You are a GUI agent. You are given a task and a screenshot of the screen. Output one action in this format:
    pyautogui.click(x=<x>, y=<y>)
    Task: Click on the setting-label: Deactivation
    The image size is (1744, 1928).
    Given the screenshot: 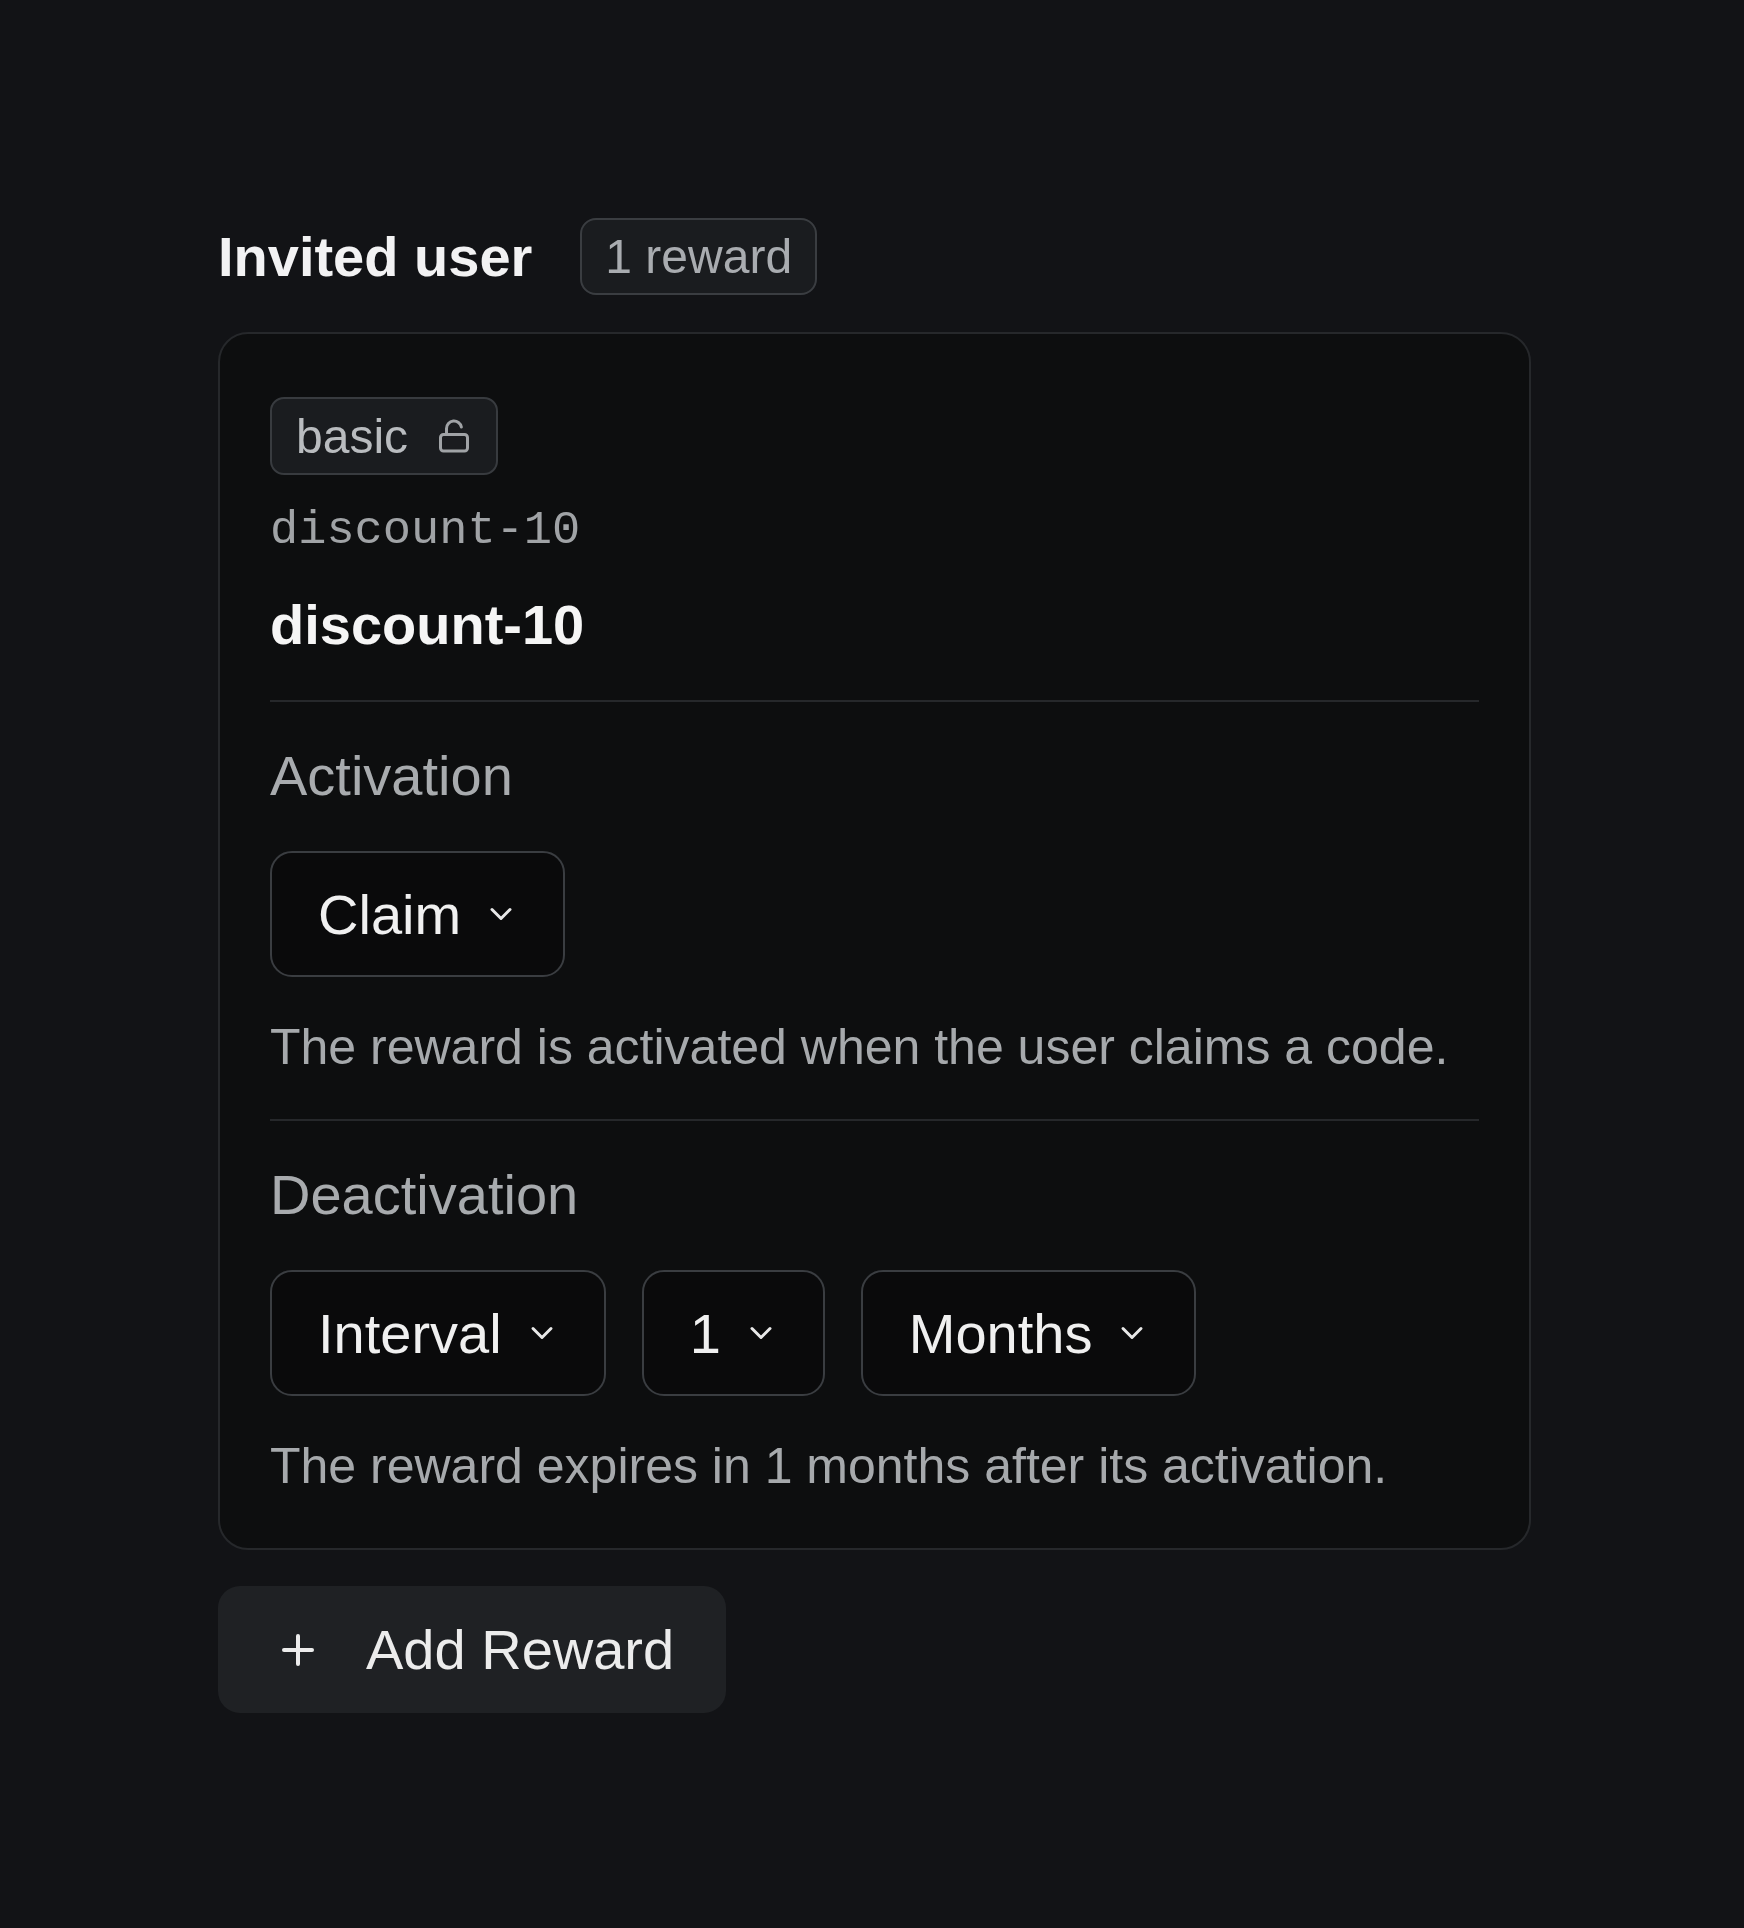 What is the action you would take?
    pyautogui.click(x=424, y=1195)
    